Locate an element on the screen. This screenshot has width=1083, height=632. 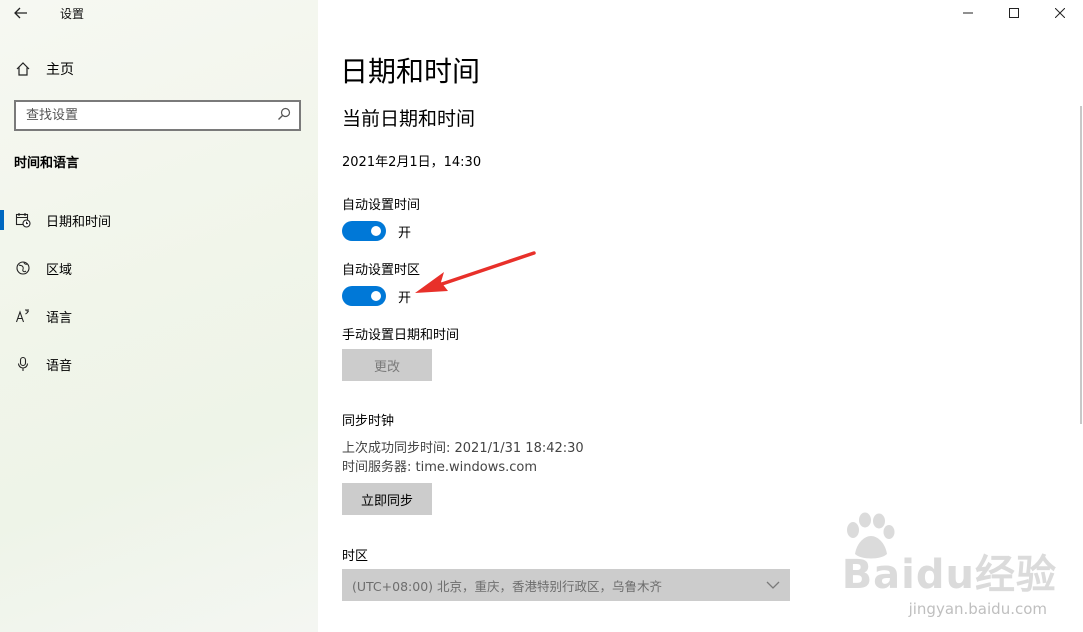
microphone-icon is located at coordinates (23, 364).